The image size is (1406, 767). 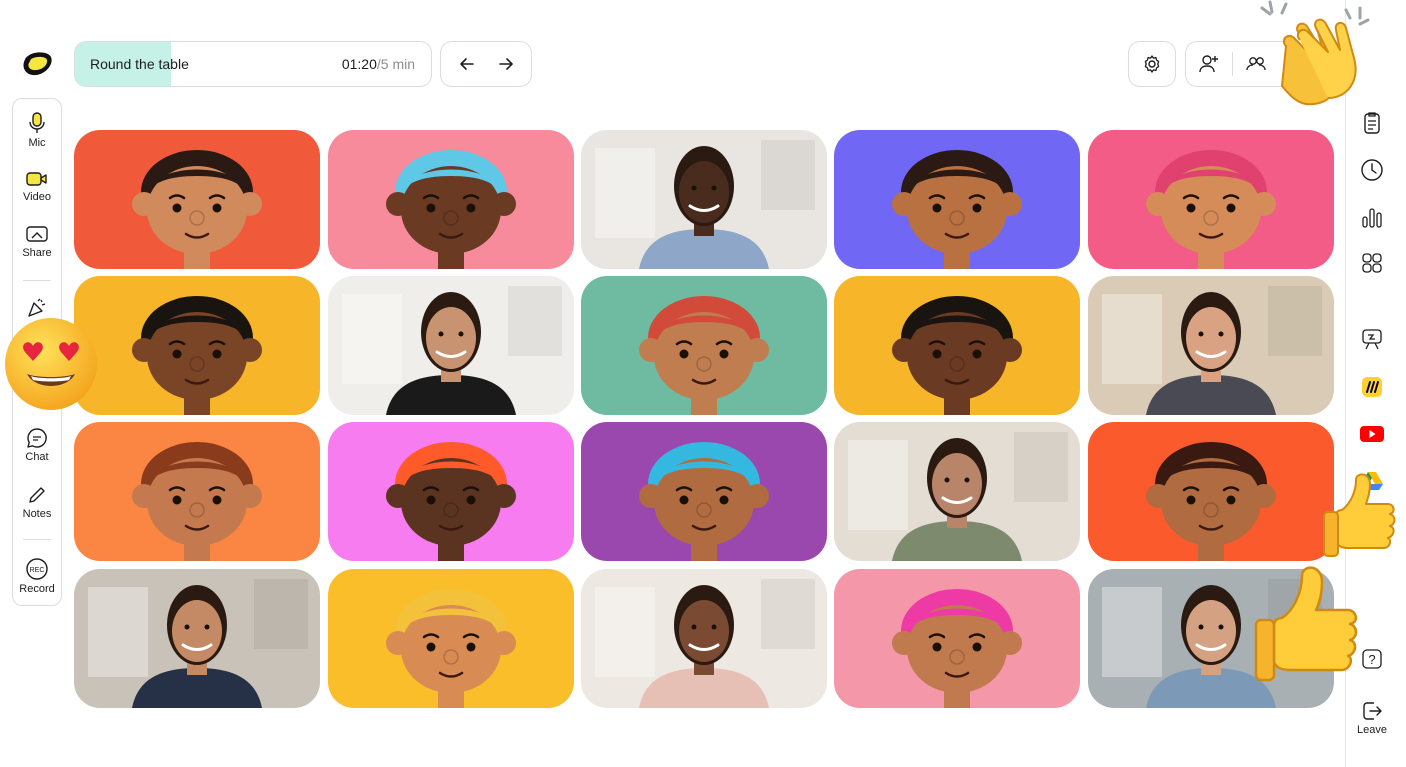 What do you see at coordinates (1372, 730) in the screenshot?
I see `leave-label: Leave` at bounding box center [1372, 730].